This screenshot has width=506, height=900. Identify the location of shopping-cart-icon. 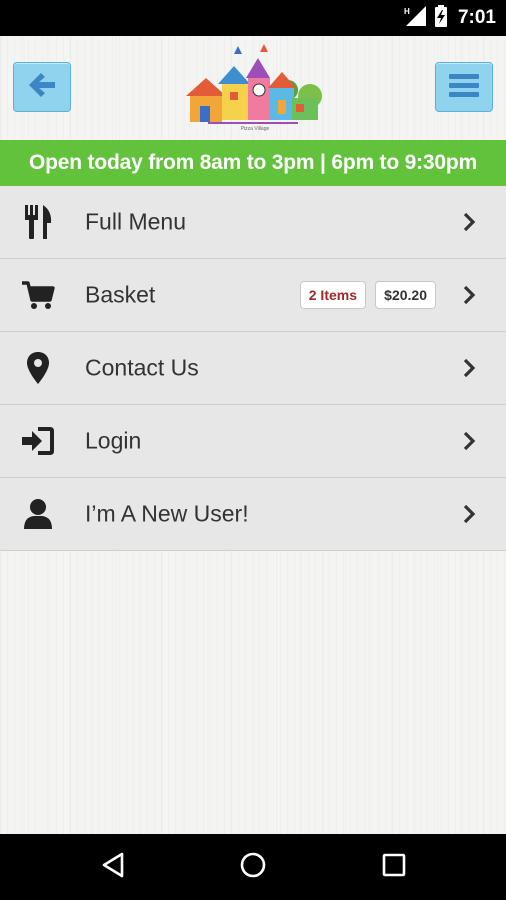
(38, 295).